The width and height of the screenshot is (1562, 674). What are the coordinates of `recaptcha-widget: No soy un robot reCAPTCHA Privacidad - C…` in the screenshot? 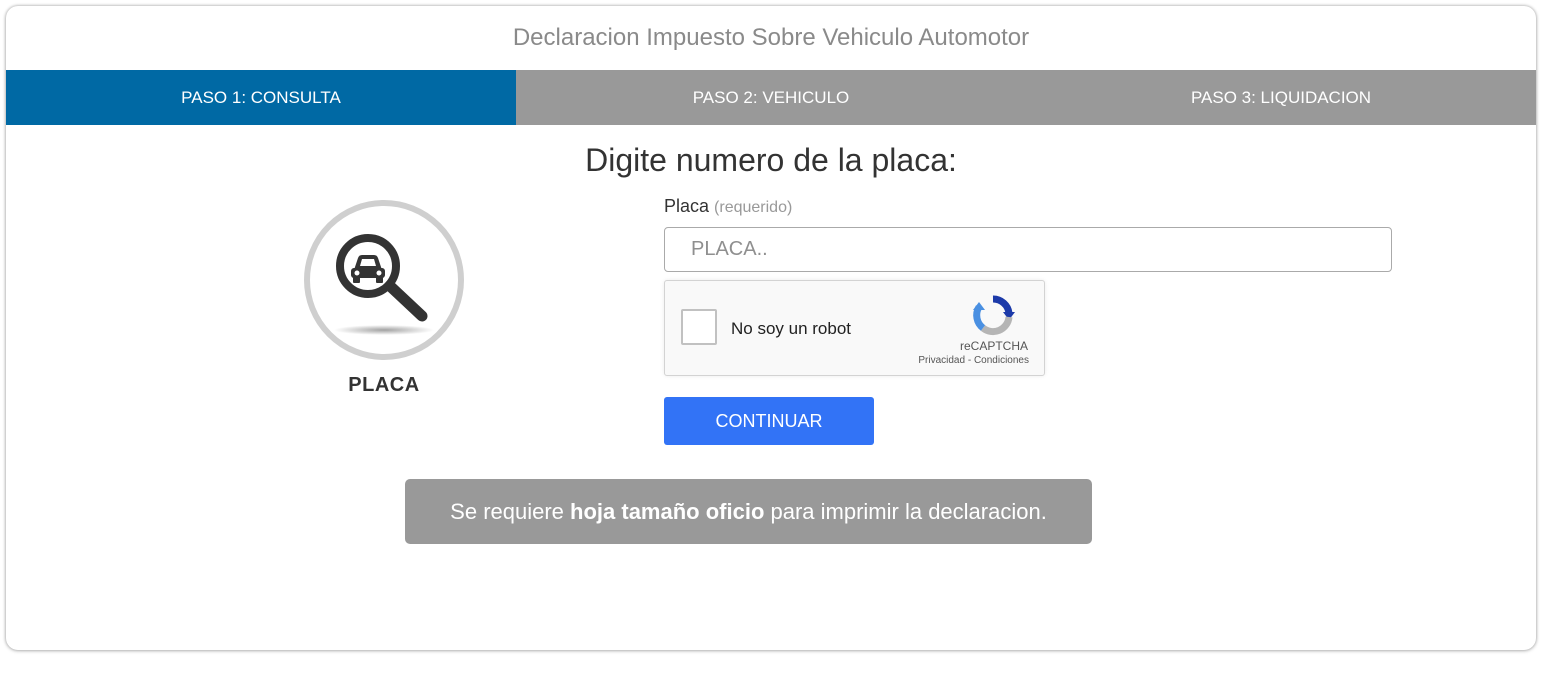 It's located at (854, 328).